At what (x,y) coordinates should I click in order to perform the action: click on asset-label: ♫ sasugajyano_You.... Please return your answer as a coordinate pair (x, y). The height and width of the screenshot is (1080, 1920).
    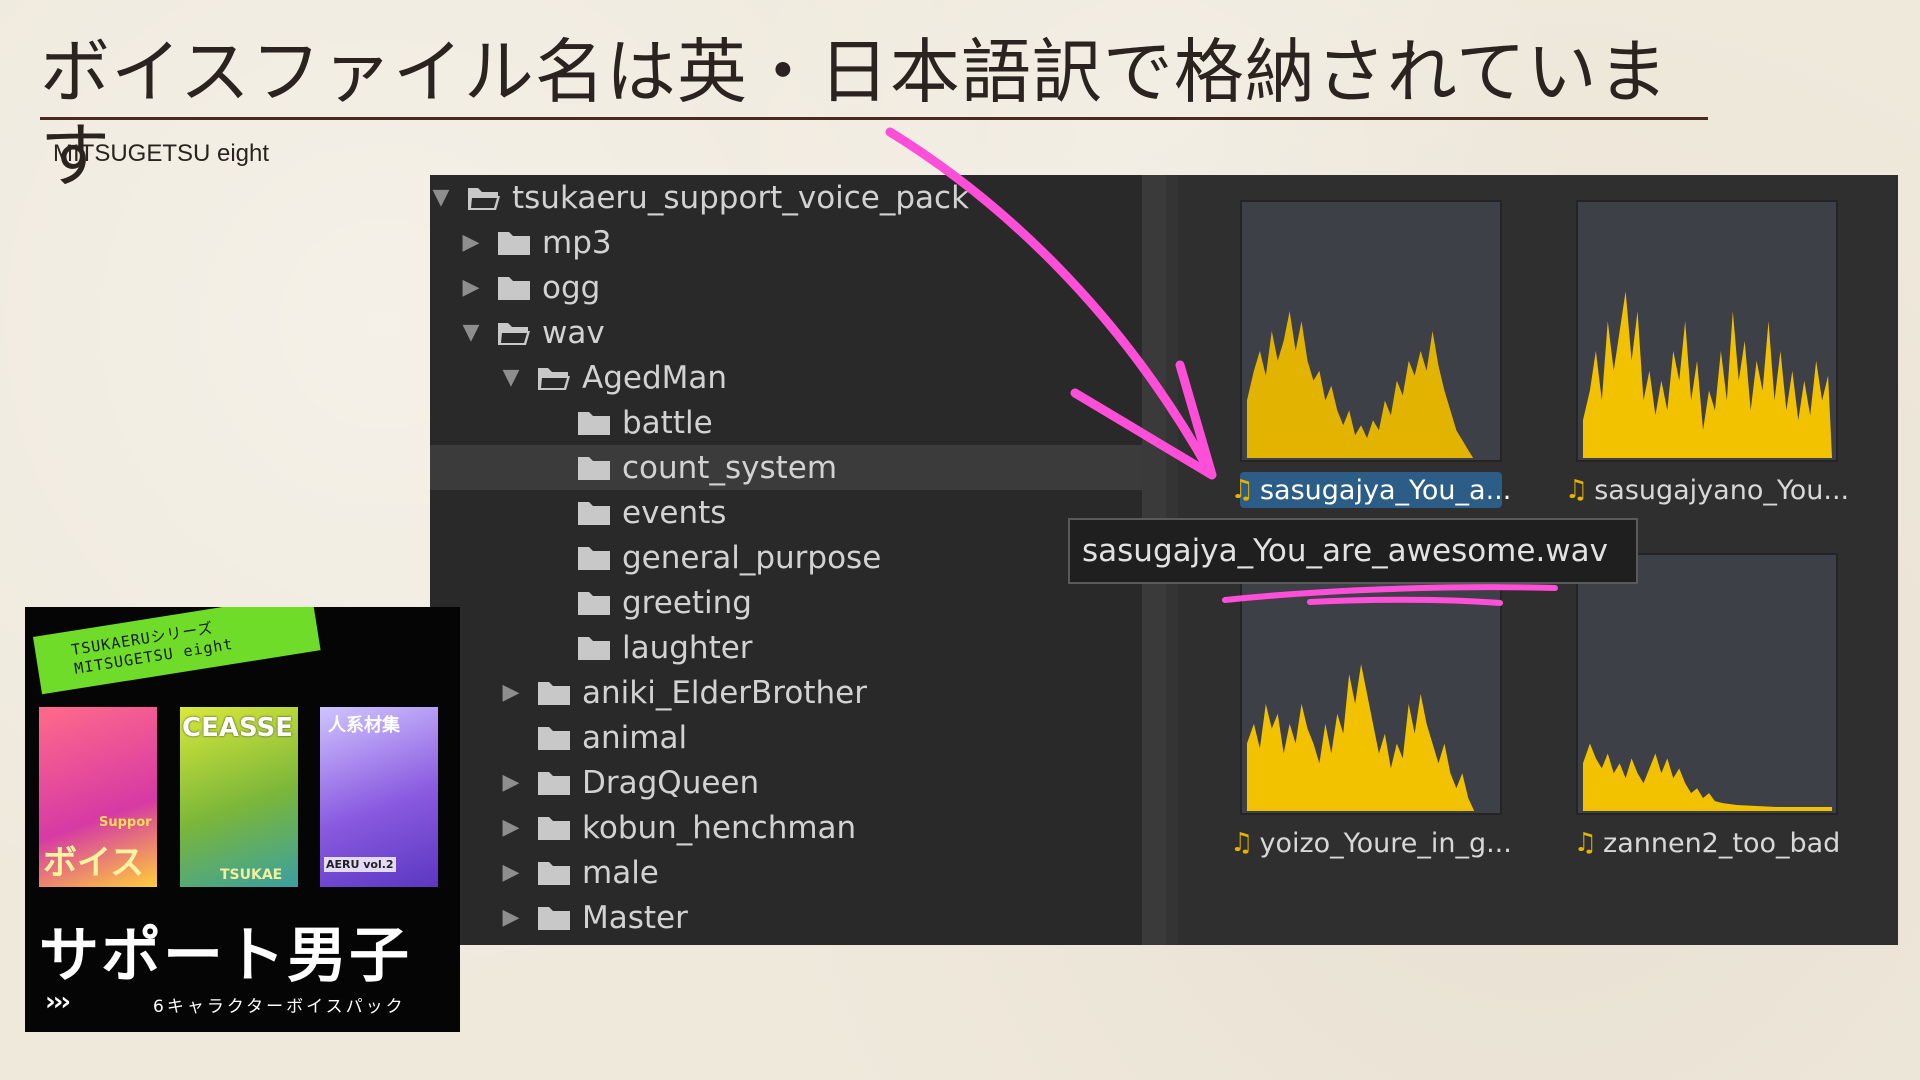
    Looking at the image, I should click on (1707, 490).